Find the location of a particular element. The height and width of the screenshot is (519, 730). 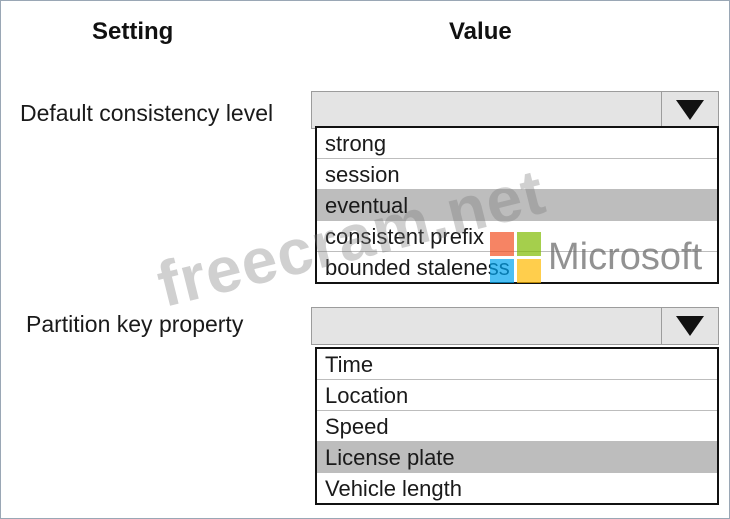

consistency-level-dropdown-button is located at coordinates (689, 110).